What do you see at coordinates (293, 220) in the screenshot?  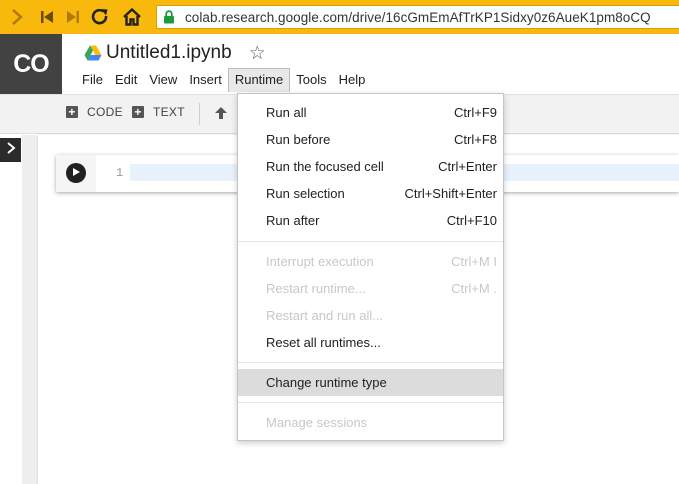 I see `menu-item-label: Run after` at bounding box center [293, 220].